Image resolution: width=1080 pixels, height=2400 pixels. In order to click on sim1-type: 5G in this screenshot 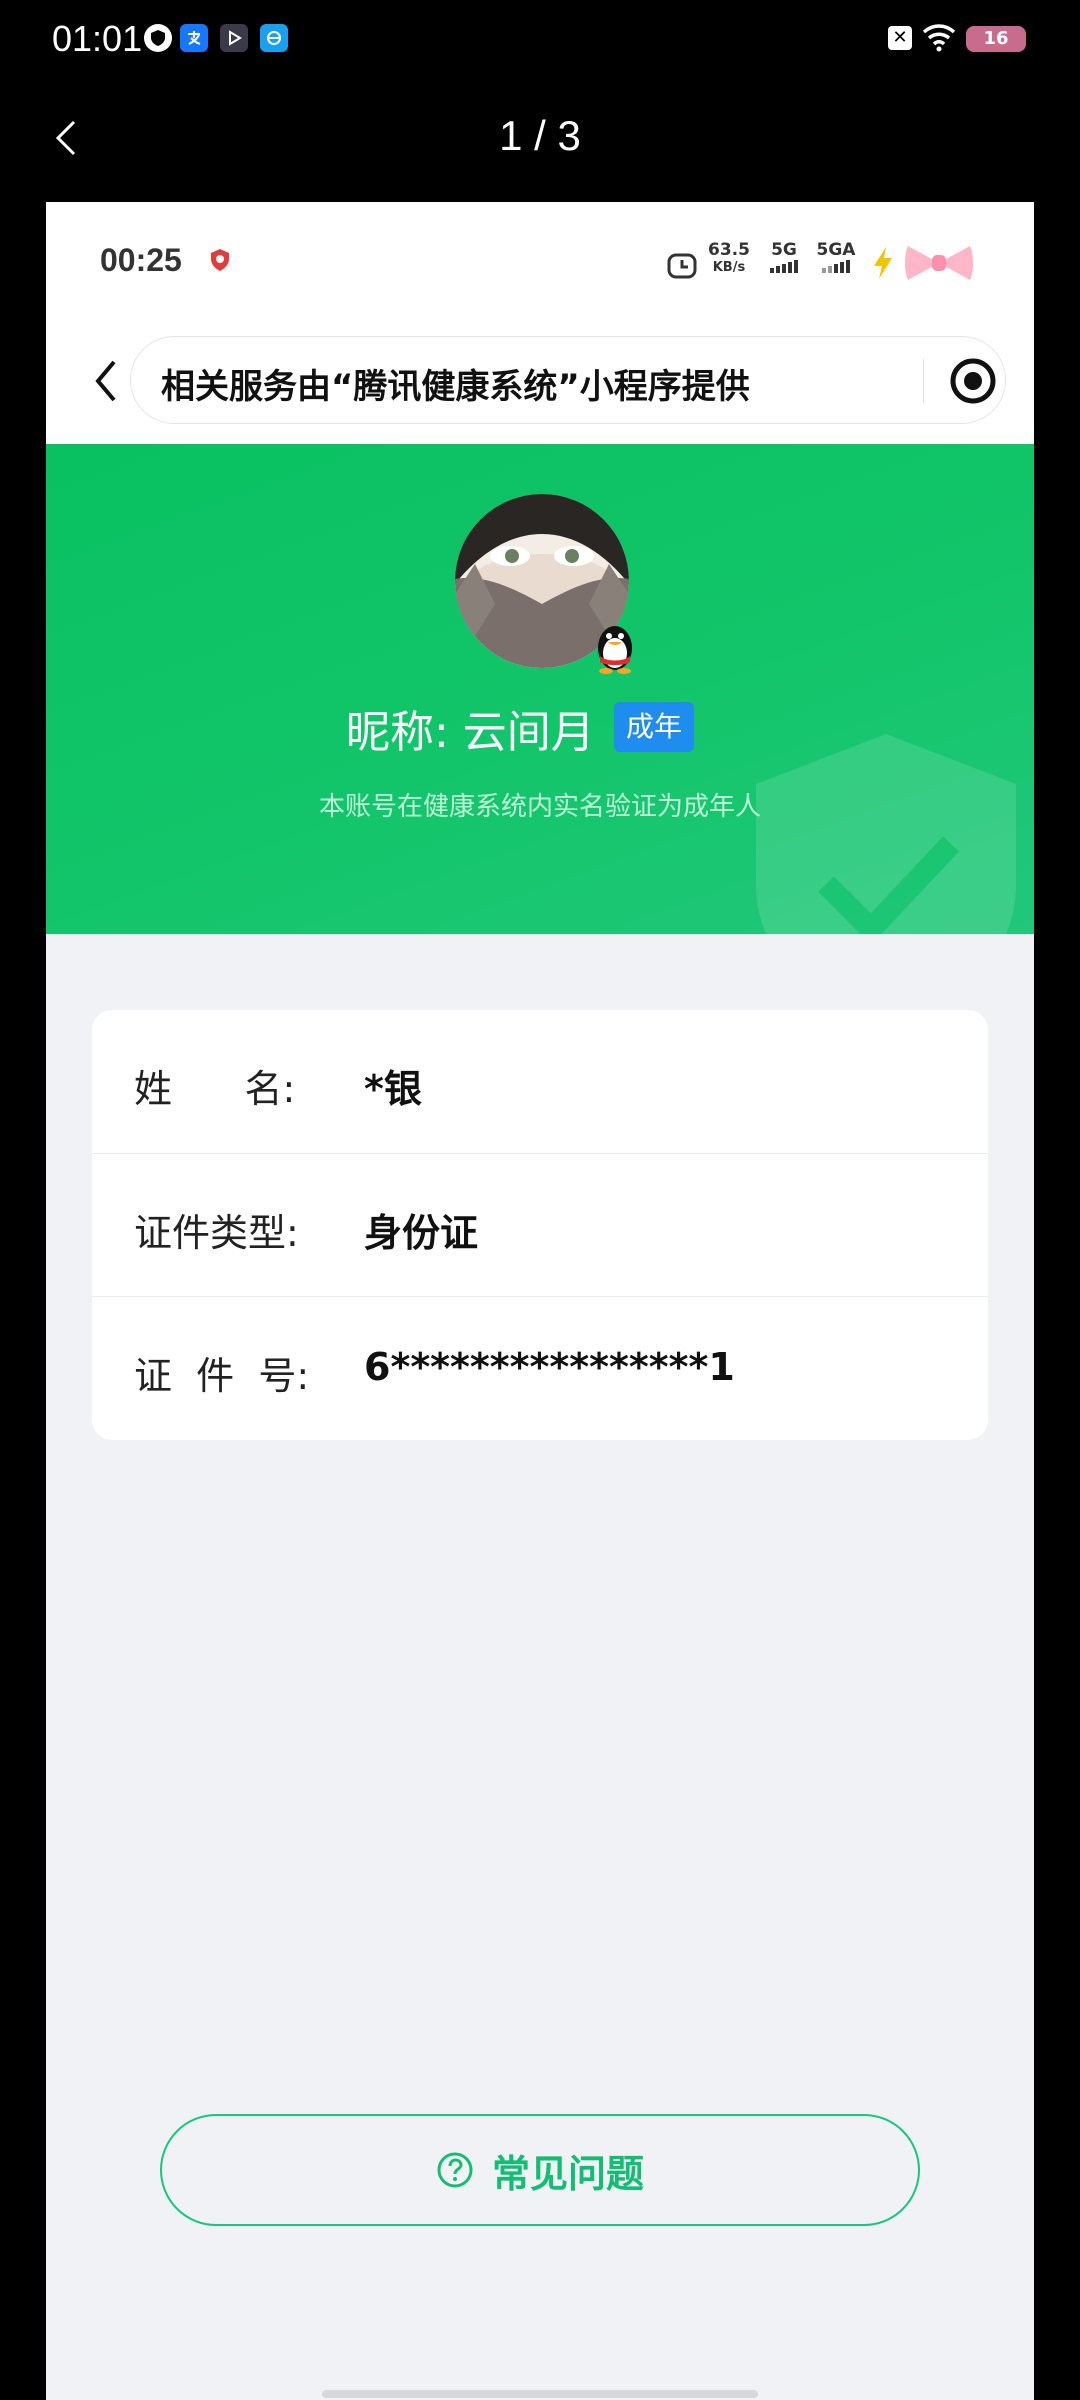, I will do `click(784, 250)`.